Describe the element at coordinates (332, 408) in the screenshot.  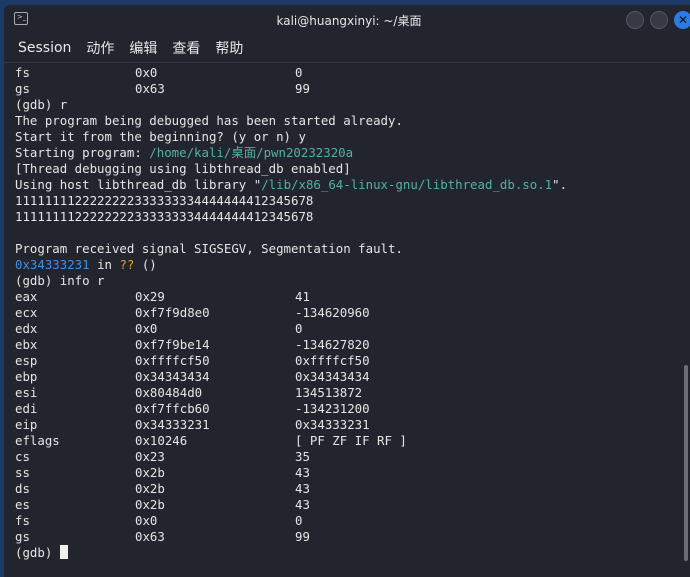
I see `register-value: -134231200` at that location.